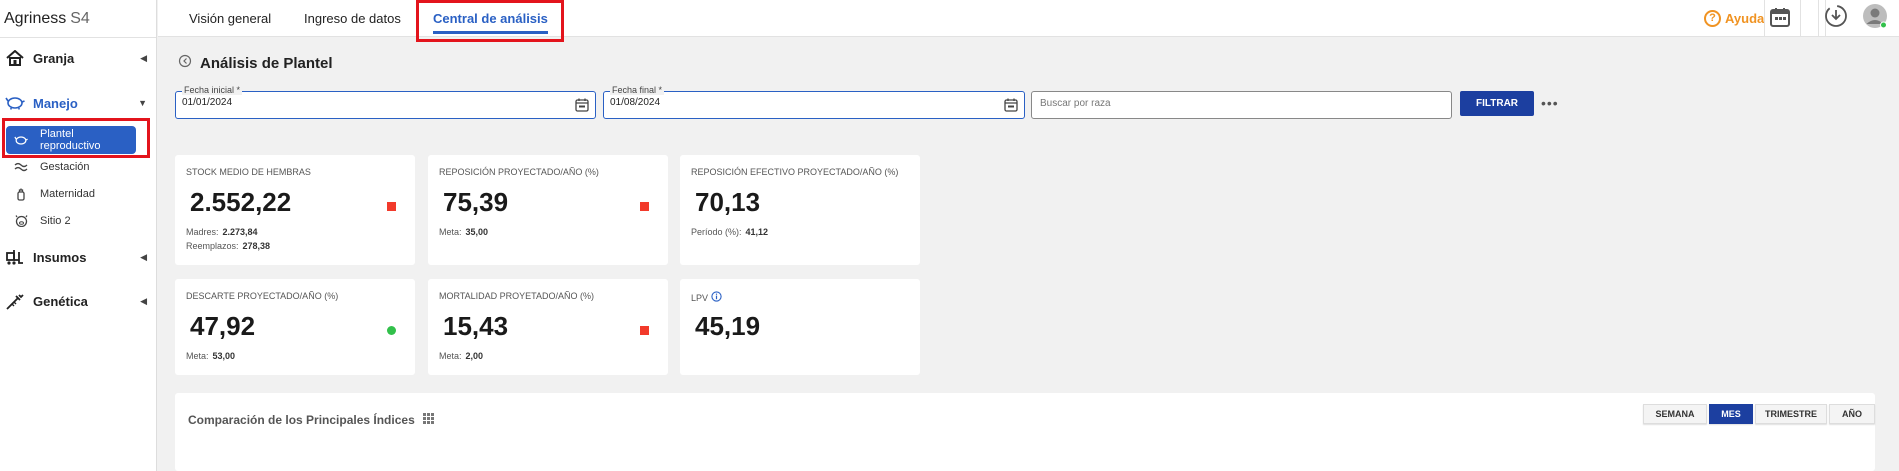 The image size is (1899, 471). I want to click on kpi-sub-line: Madres: 2.273,84, so click(222, 232).